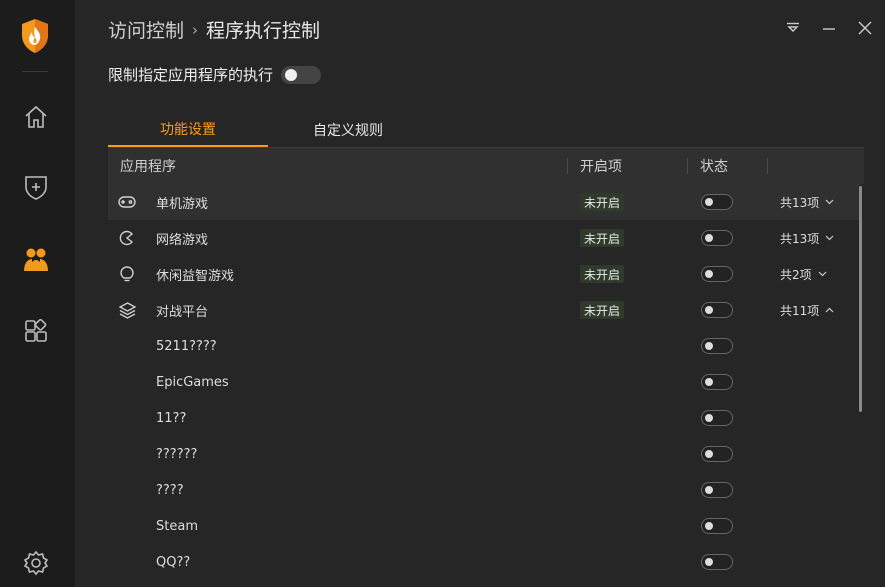 Image resolution: width=885 pixels, height=587 pixels. Describe the element at coordinates (486, 130) in the screenshot. I see `tab-bar: 功能设置 自定义规则` at that location.